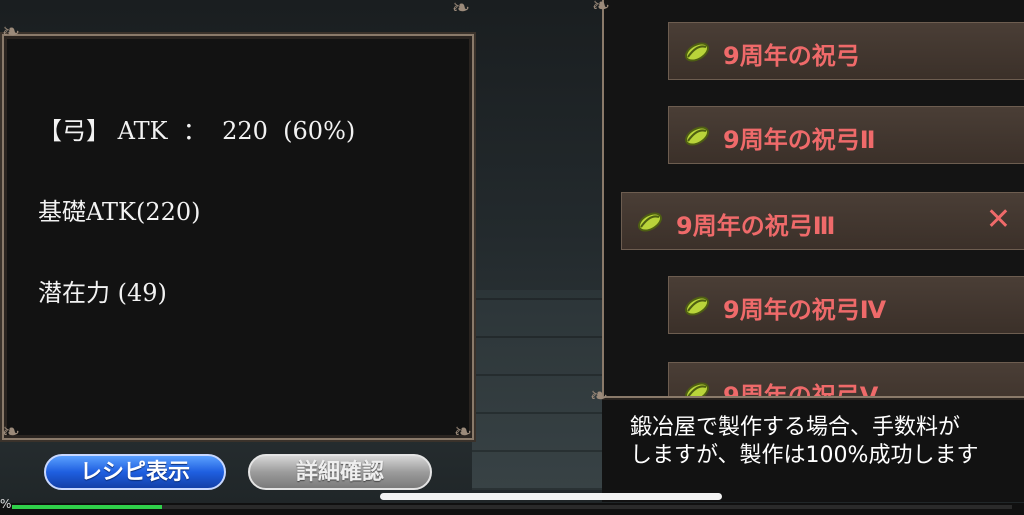 The image size is (1024, 515). I want to click on stat-potential-line: 潜在力 (49), so click(102, 293).